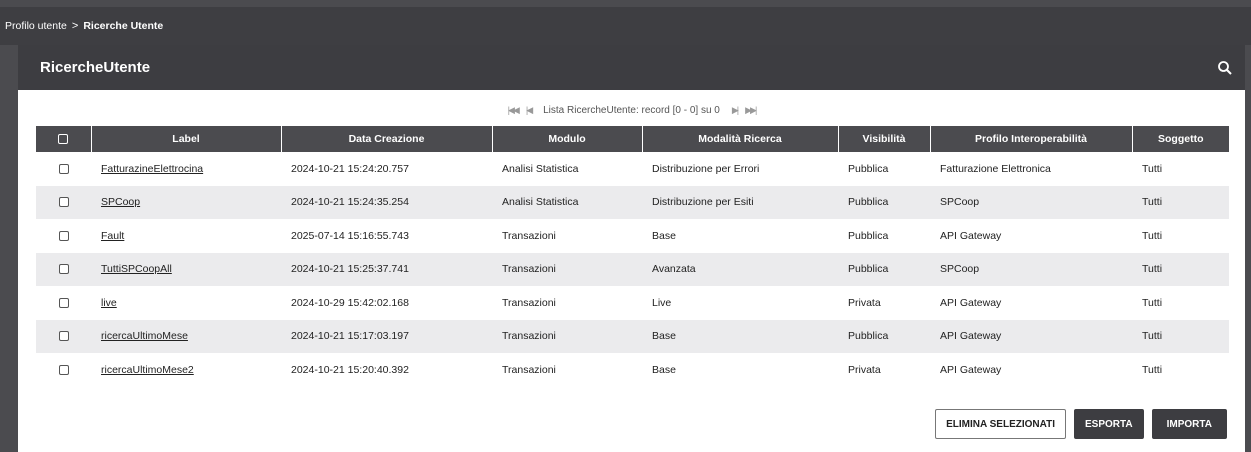 Image resolution: width=1251 pixels, height=452 pixels. What do you see at coordinates (36, 26) in the screenshot?
I see `breadcrumb-parent: Profilo utente` at bounding box center [36, 26].